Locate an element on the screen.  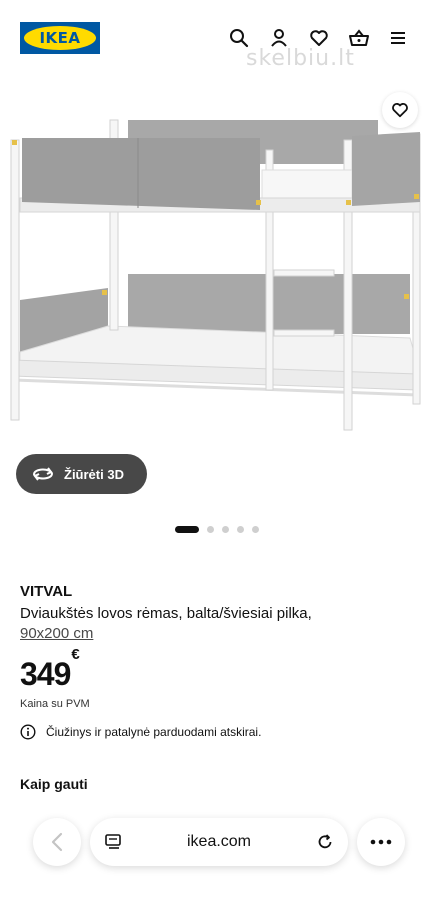
product-price: 349€ is located at coordinates (50, 669).